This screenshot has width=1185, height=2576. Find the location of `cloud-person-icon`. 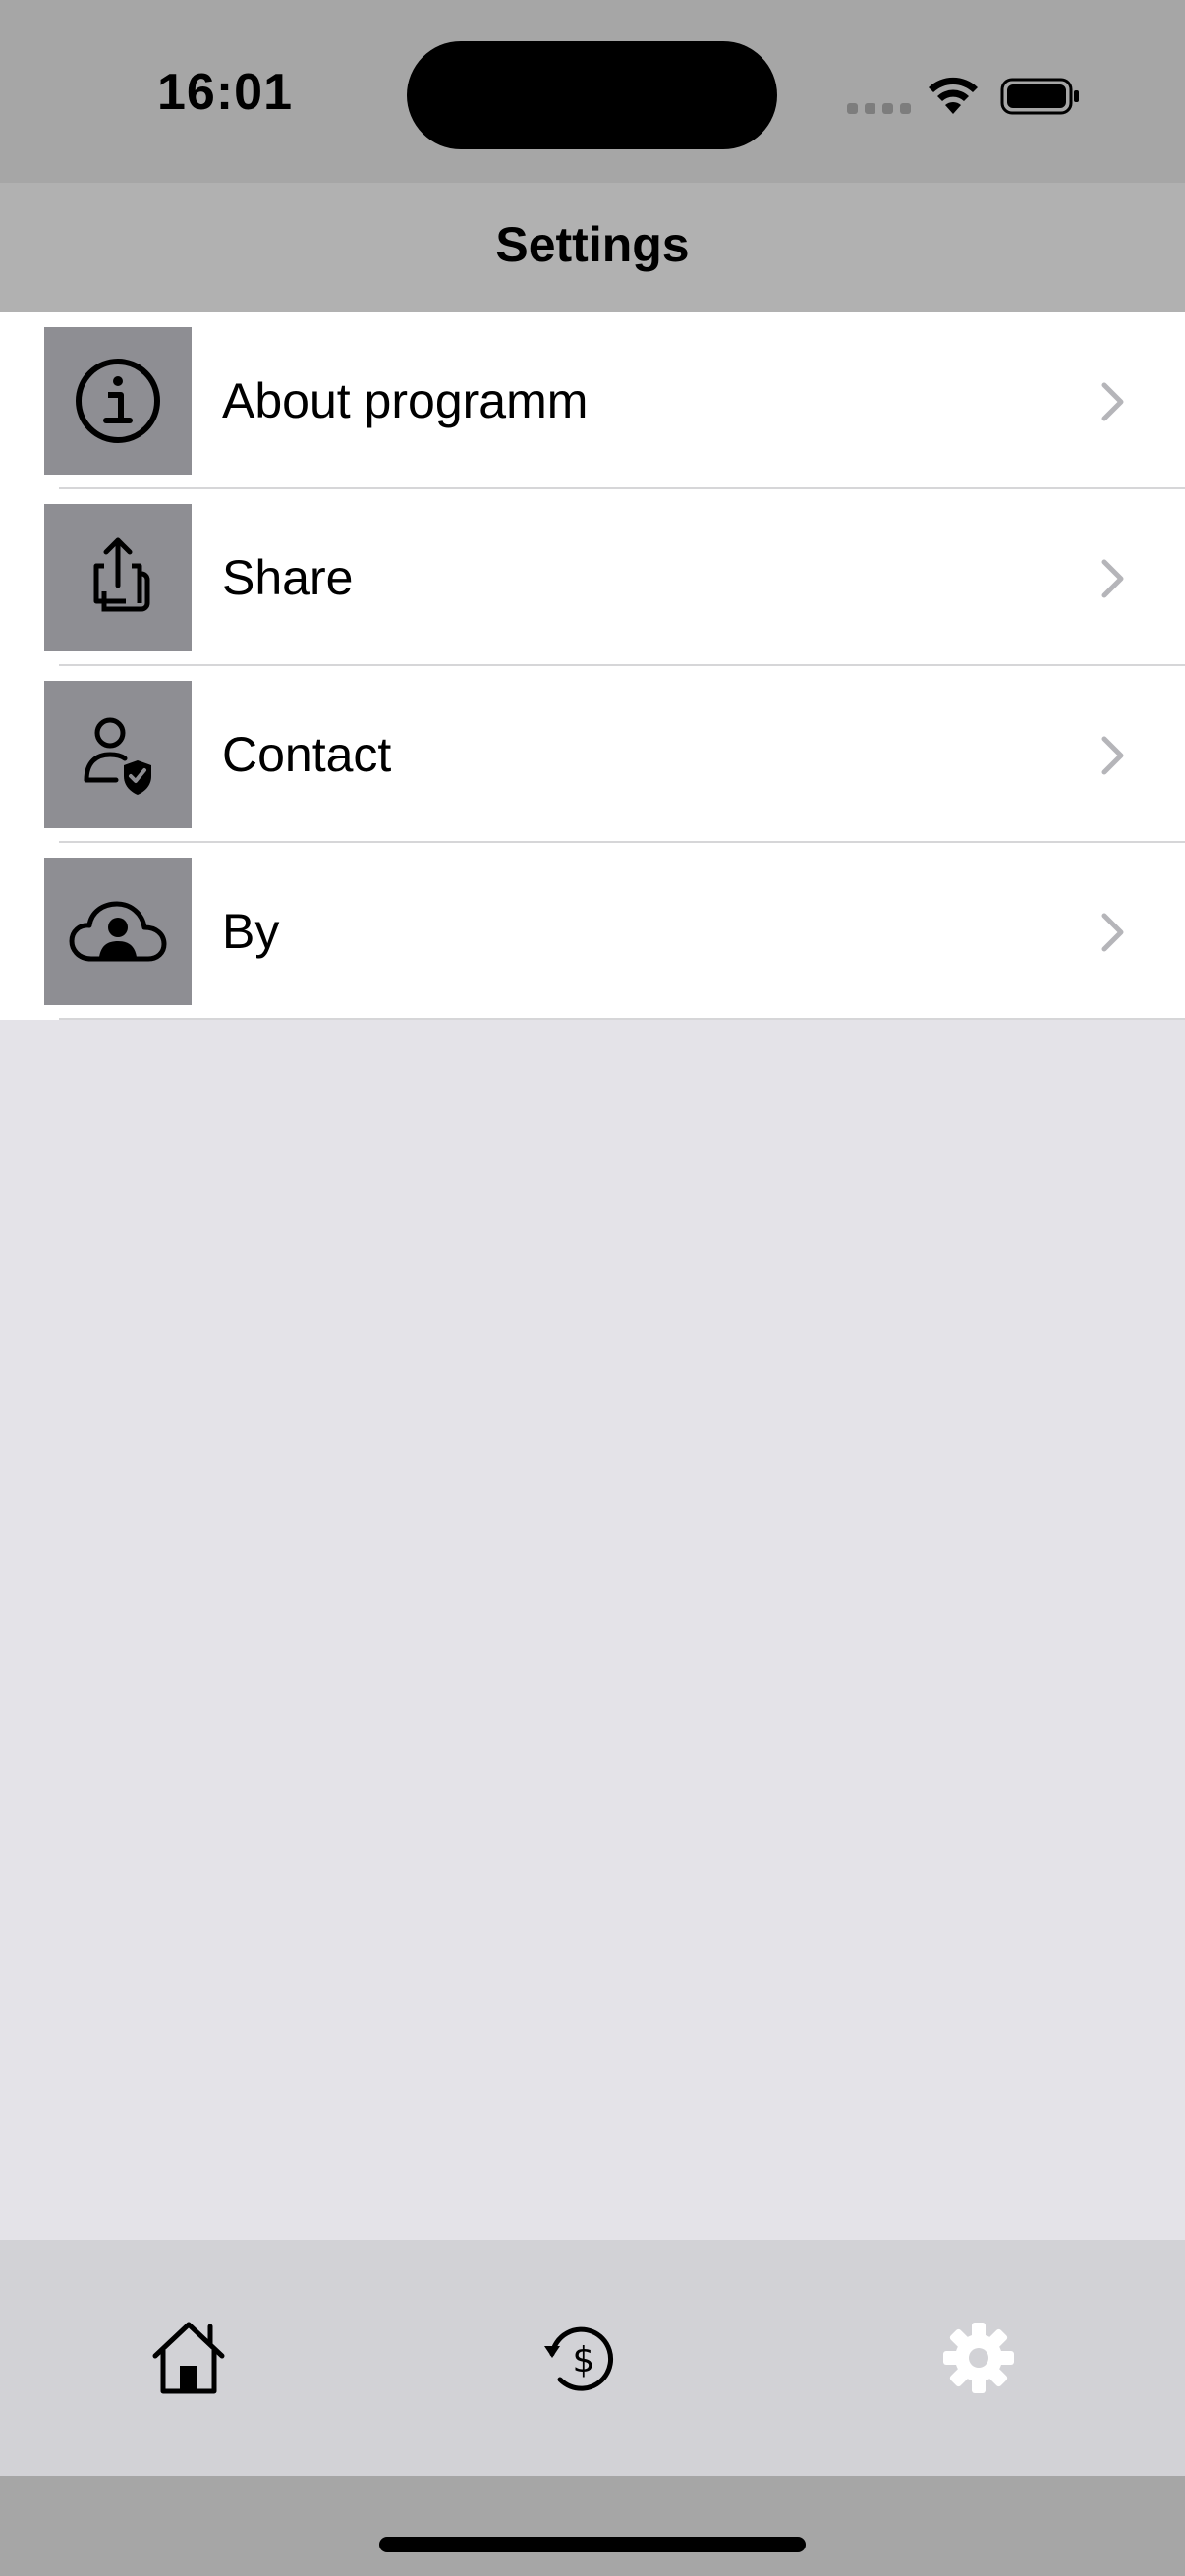

cloud-person-icon is located at coordinates (118, 931).